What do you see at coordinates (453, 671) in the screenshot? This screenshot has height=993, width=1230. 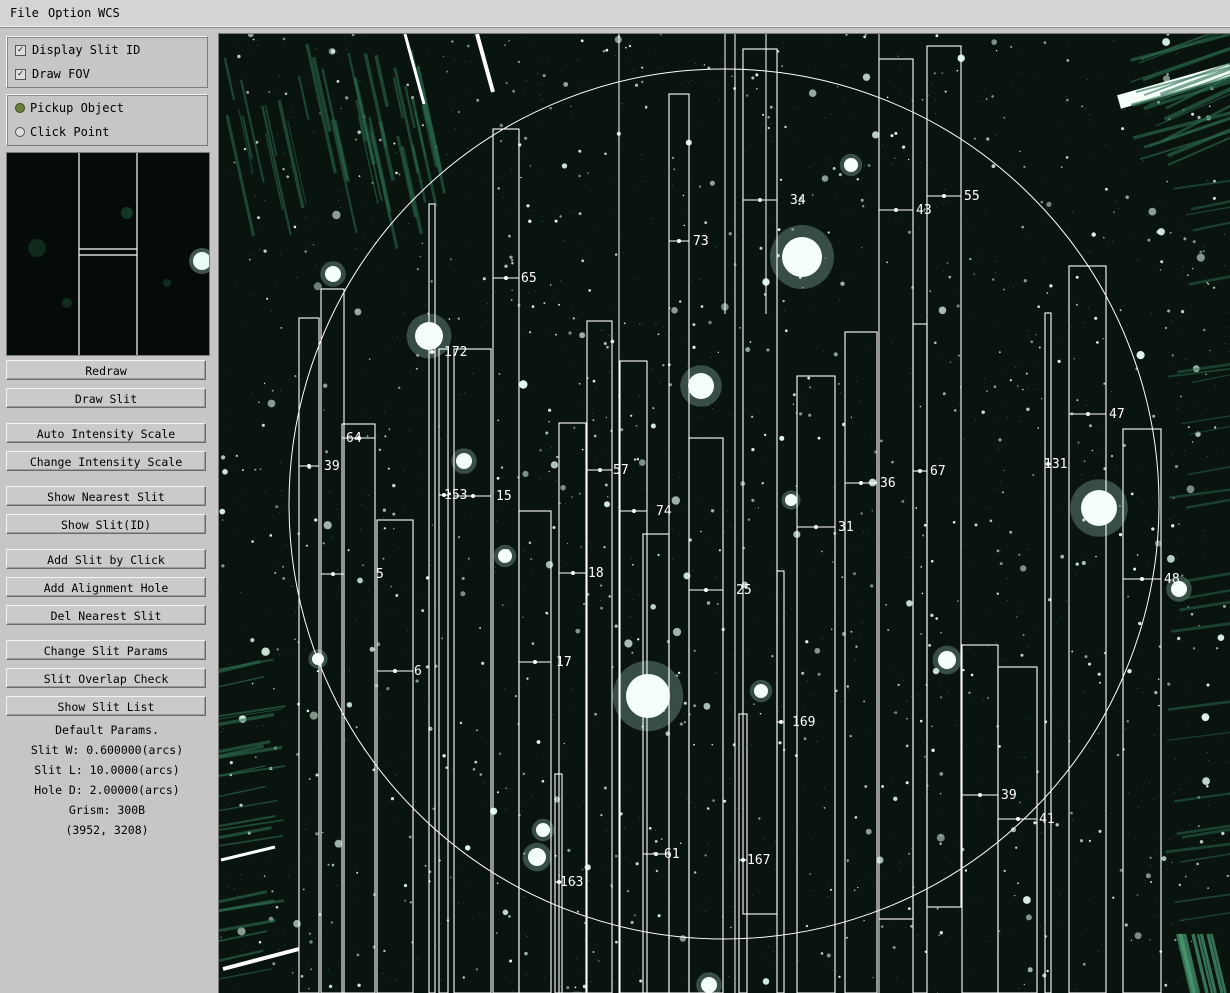 I see `slit-153: 153` at bounding box center [453, 671].